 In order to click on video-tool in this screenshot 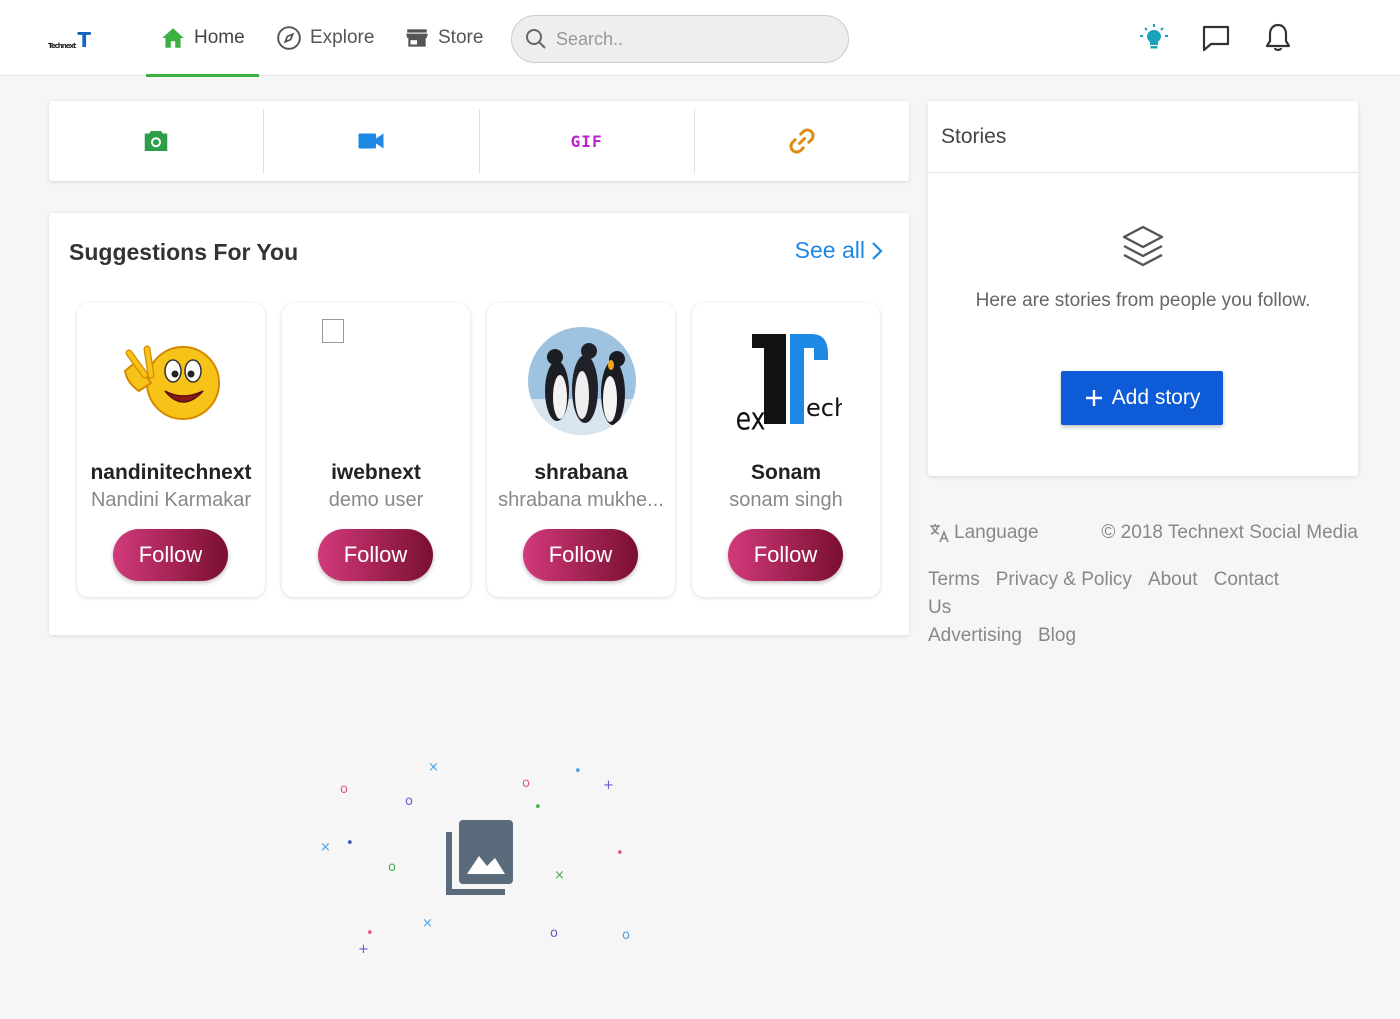, I will do `click(371, 141)`.